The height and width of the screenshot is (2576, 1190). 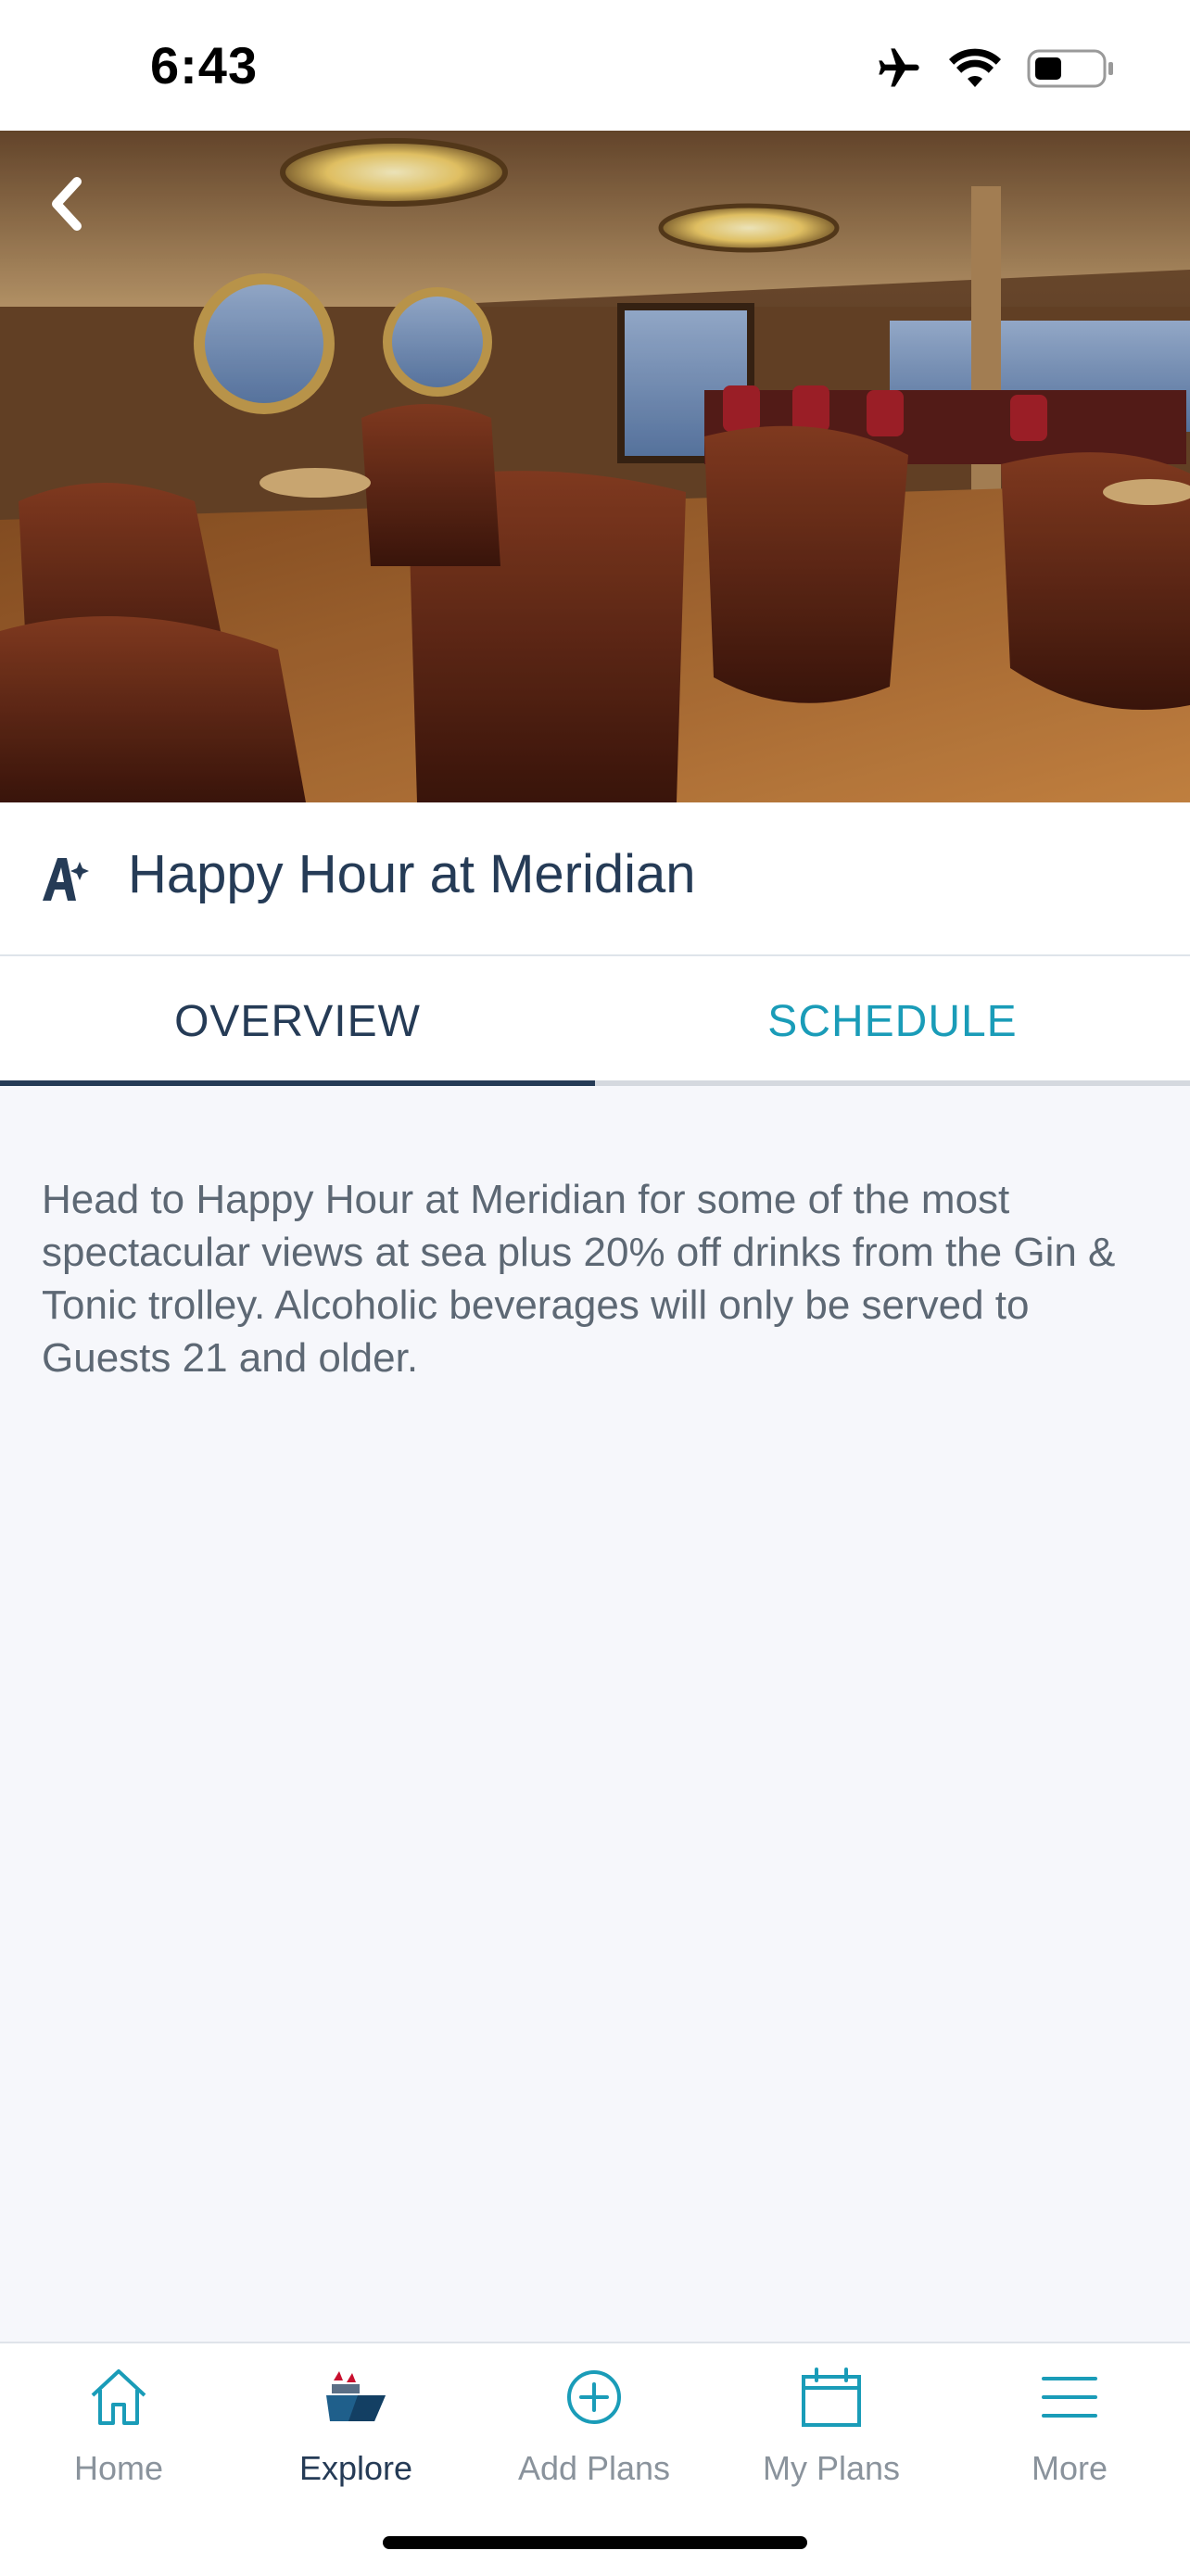 What do you see at coordinates (356, 2397) in the screenshot?
I see `ship-icon` at bounding box center [356, 2397].